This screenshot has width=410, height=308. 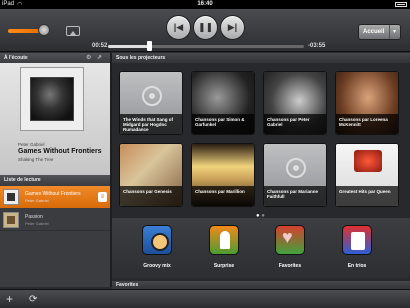 I want to click on airplay-icon, so click(x=73, y=31).